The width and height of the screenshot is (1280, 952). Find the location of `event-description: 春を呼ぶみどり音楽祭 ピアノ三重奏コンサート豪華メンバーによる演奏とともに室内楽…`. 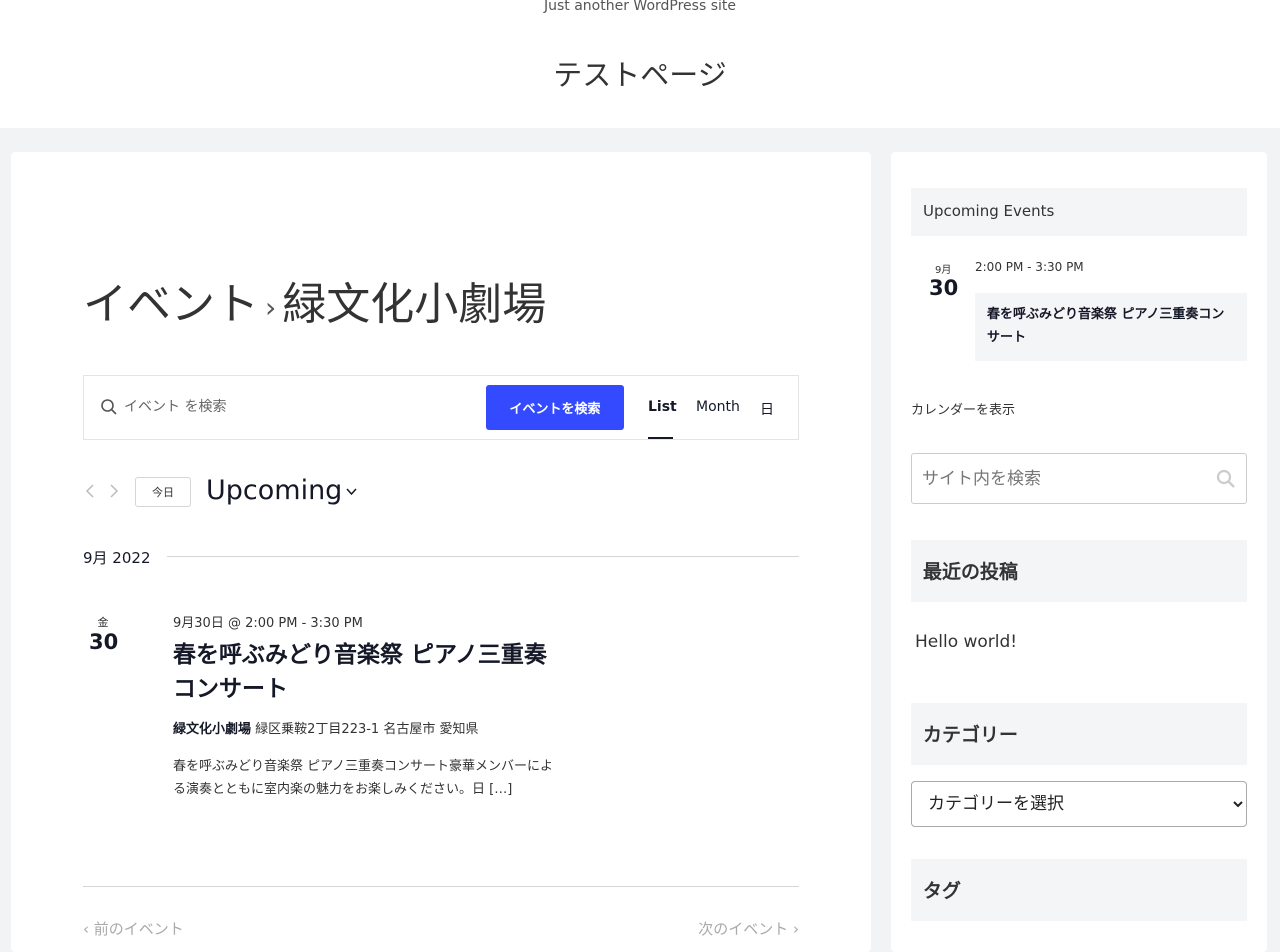

event-description: 春を呼ぶみどり音楽祭 ピアノ三重奏コンサート豪華メンバーによる演奏とともに室内楽… is located at coordinates (363, 778).